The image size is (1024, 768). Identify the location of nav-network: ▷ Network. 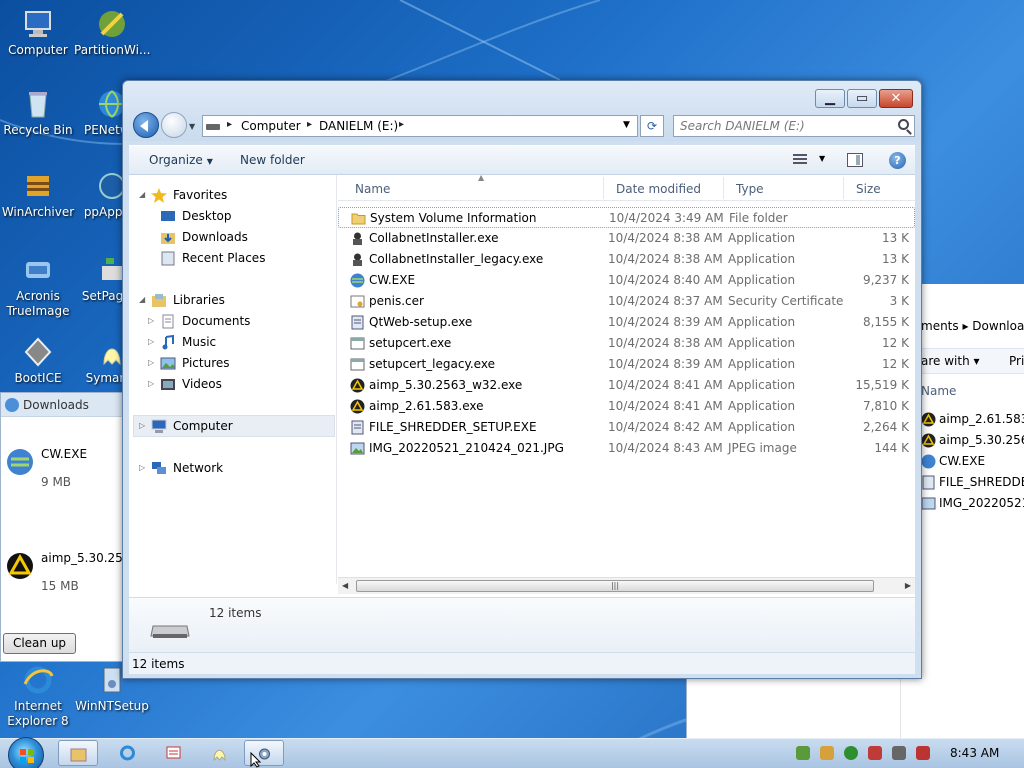
(181, 468).